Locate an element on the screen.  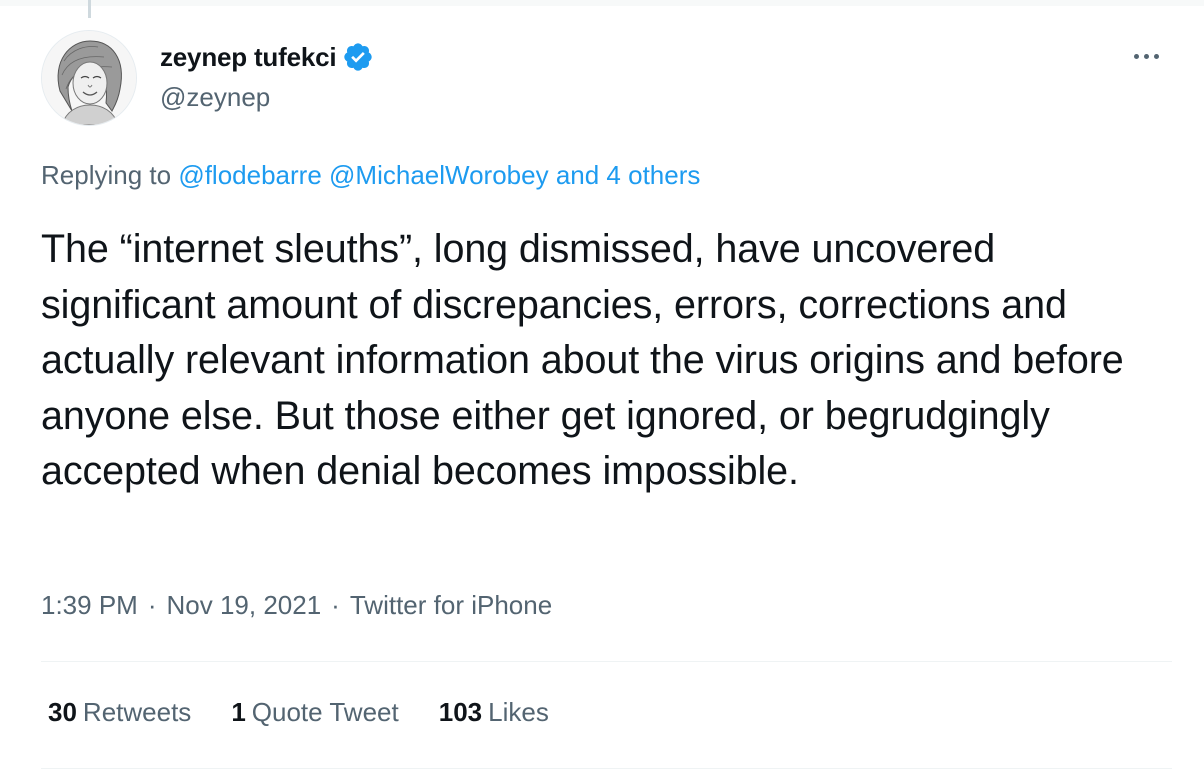
more-options-button is located at coordinates (1146, 56).